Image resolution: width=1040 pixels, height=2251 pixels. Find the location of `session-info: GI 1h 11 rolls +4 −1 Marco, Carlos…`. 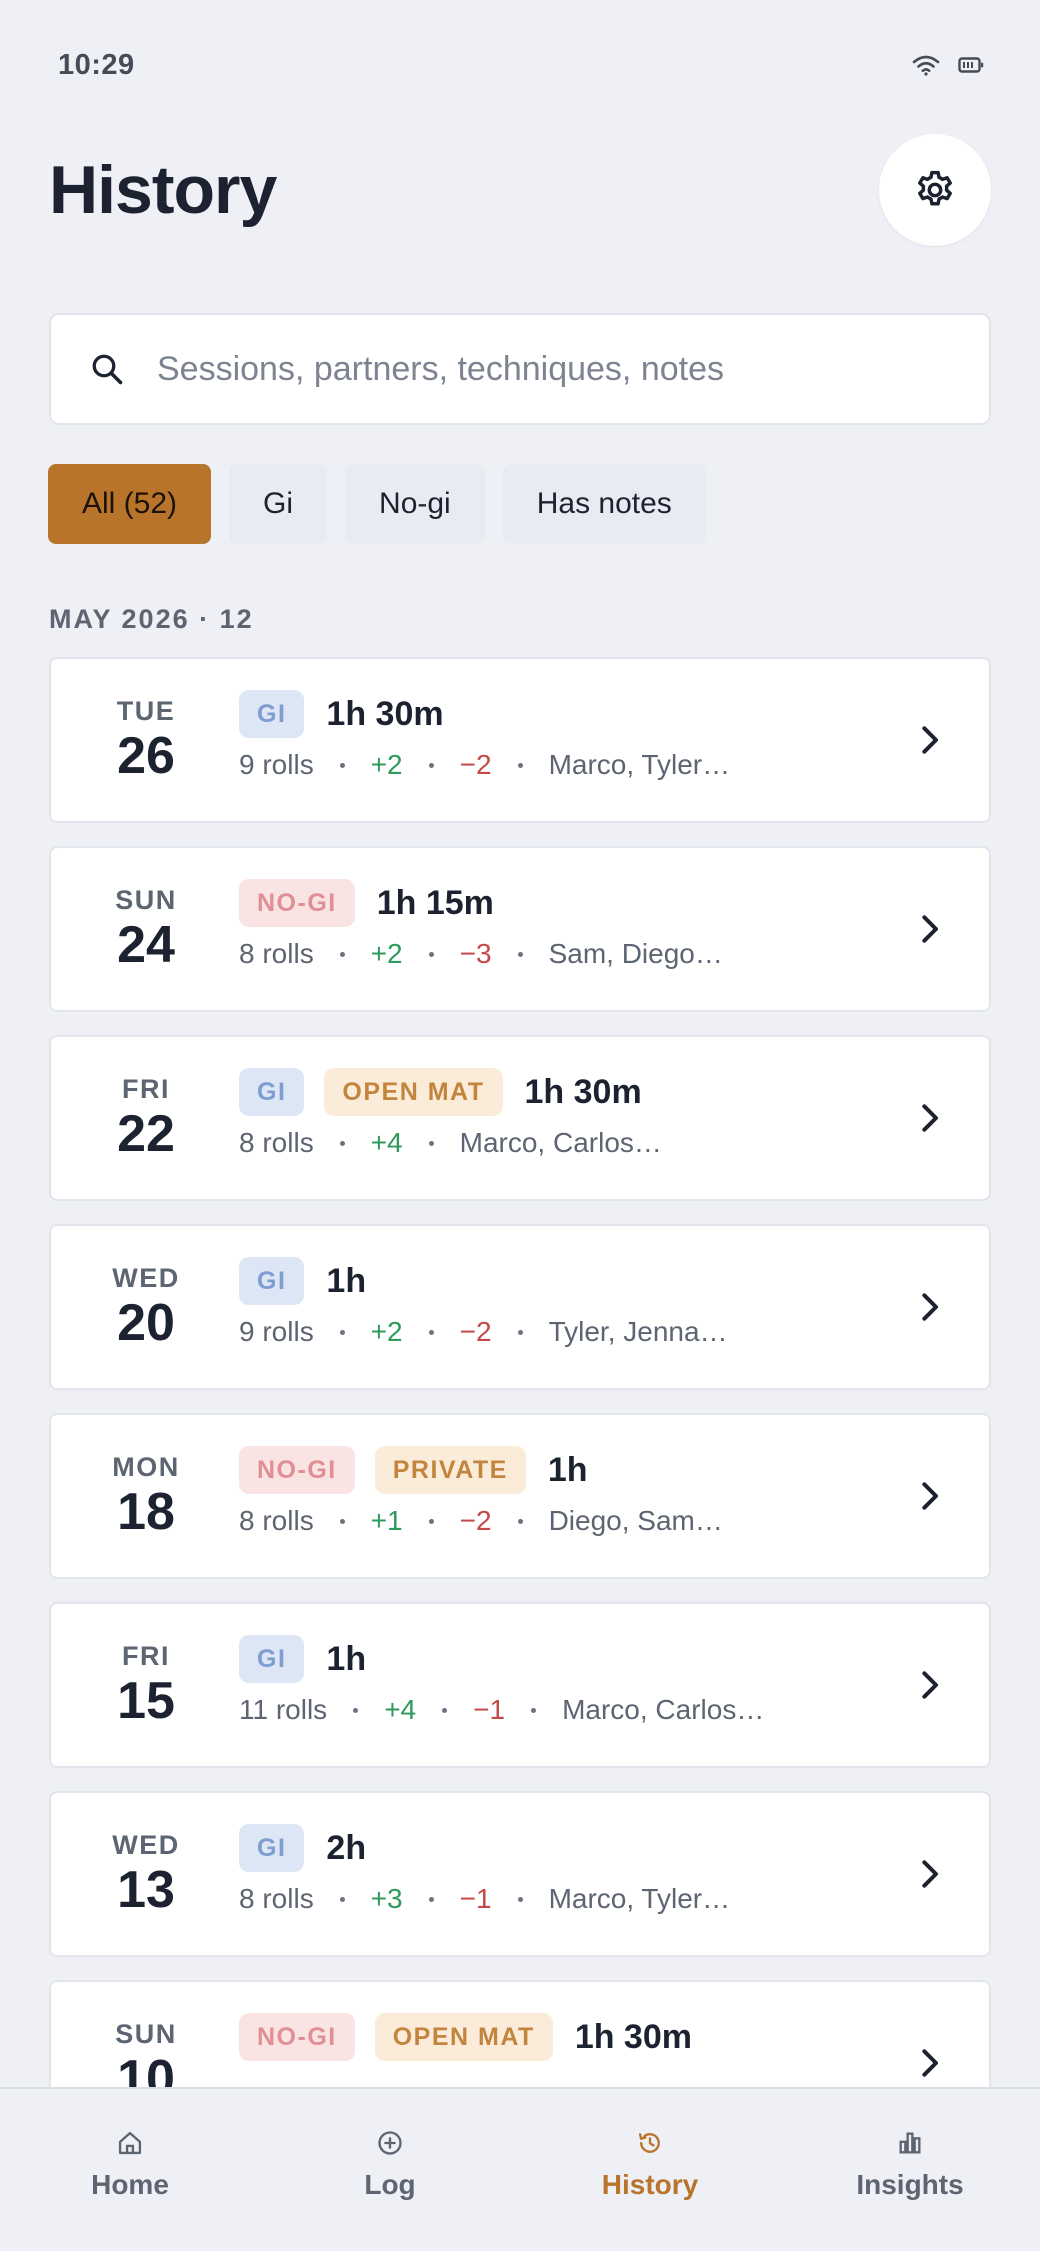

session-info: GI 1h 11 rolls +4 −1 Marco, Carlos… is located at coordinates (569, 1680).